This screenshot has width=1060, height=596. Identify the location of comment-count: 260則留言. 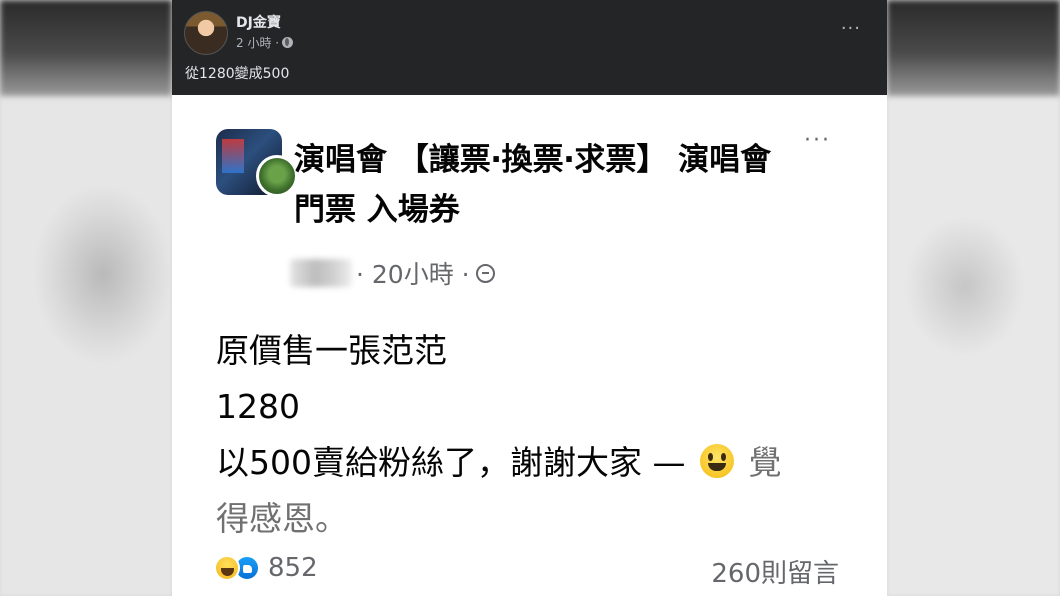
(775, 571).